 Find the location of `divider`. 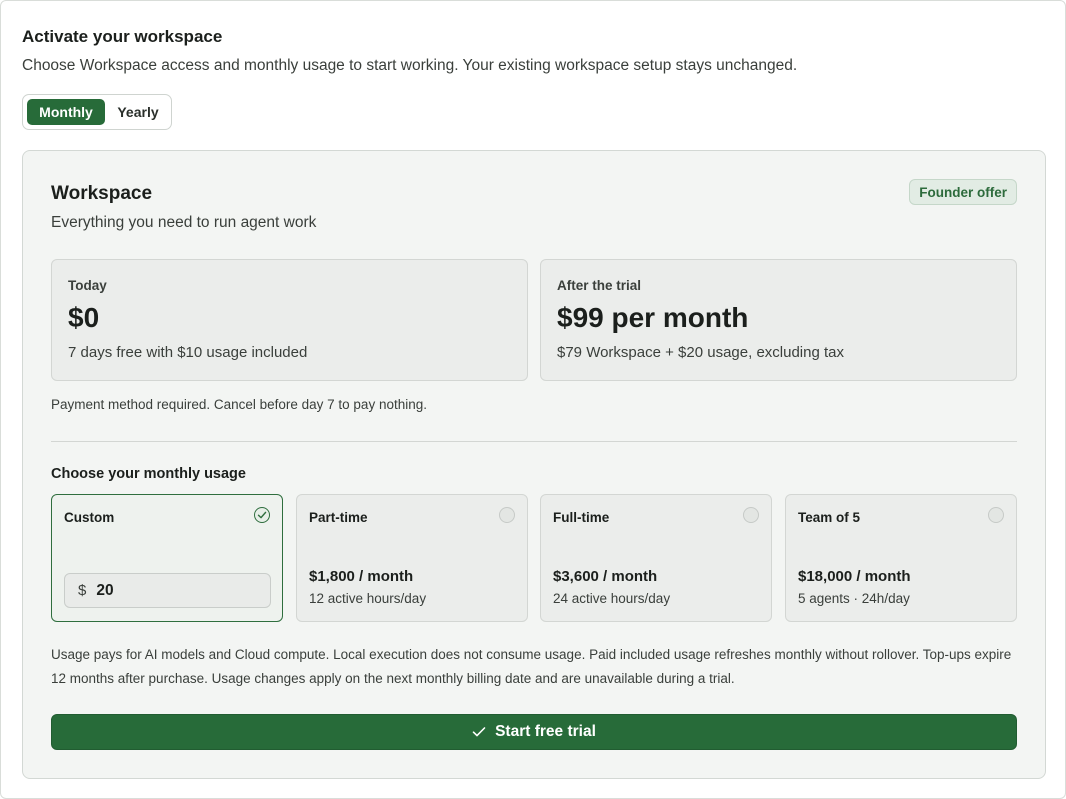

divider is located at coordinates (534, 441).